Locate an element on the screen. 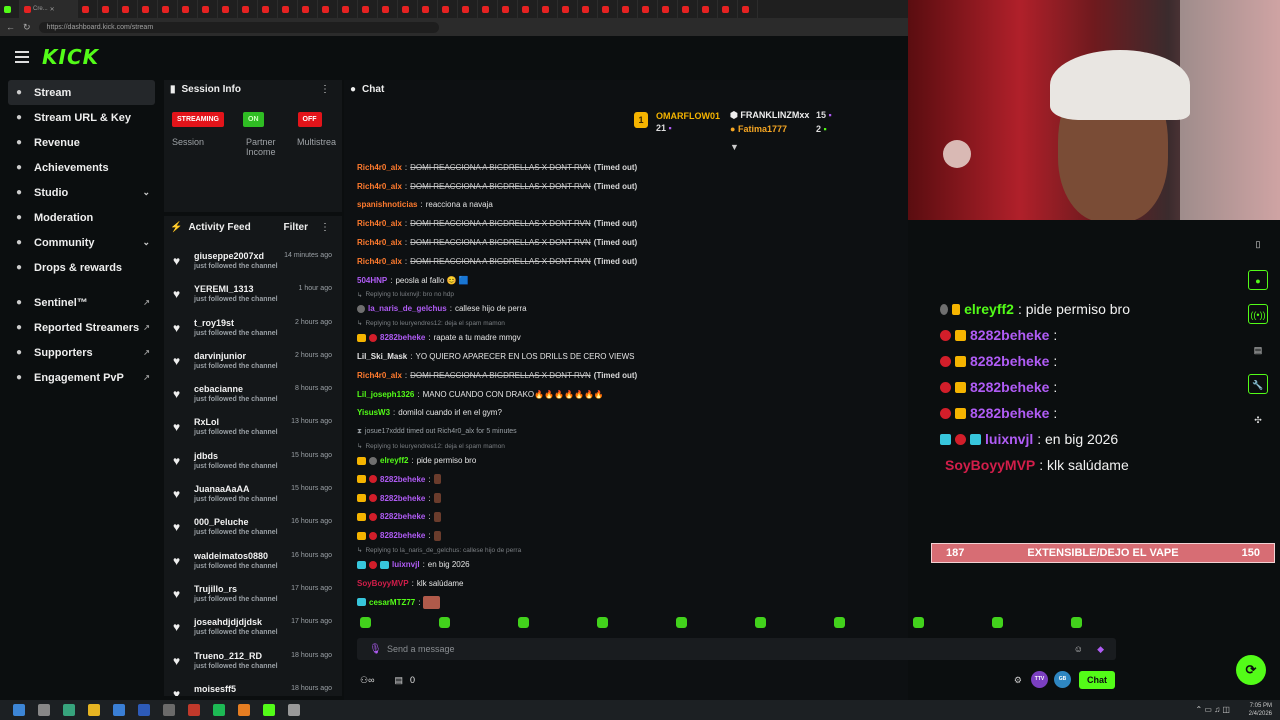  chat-input is located at coordinates (687, 649).